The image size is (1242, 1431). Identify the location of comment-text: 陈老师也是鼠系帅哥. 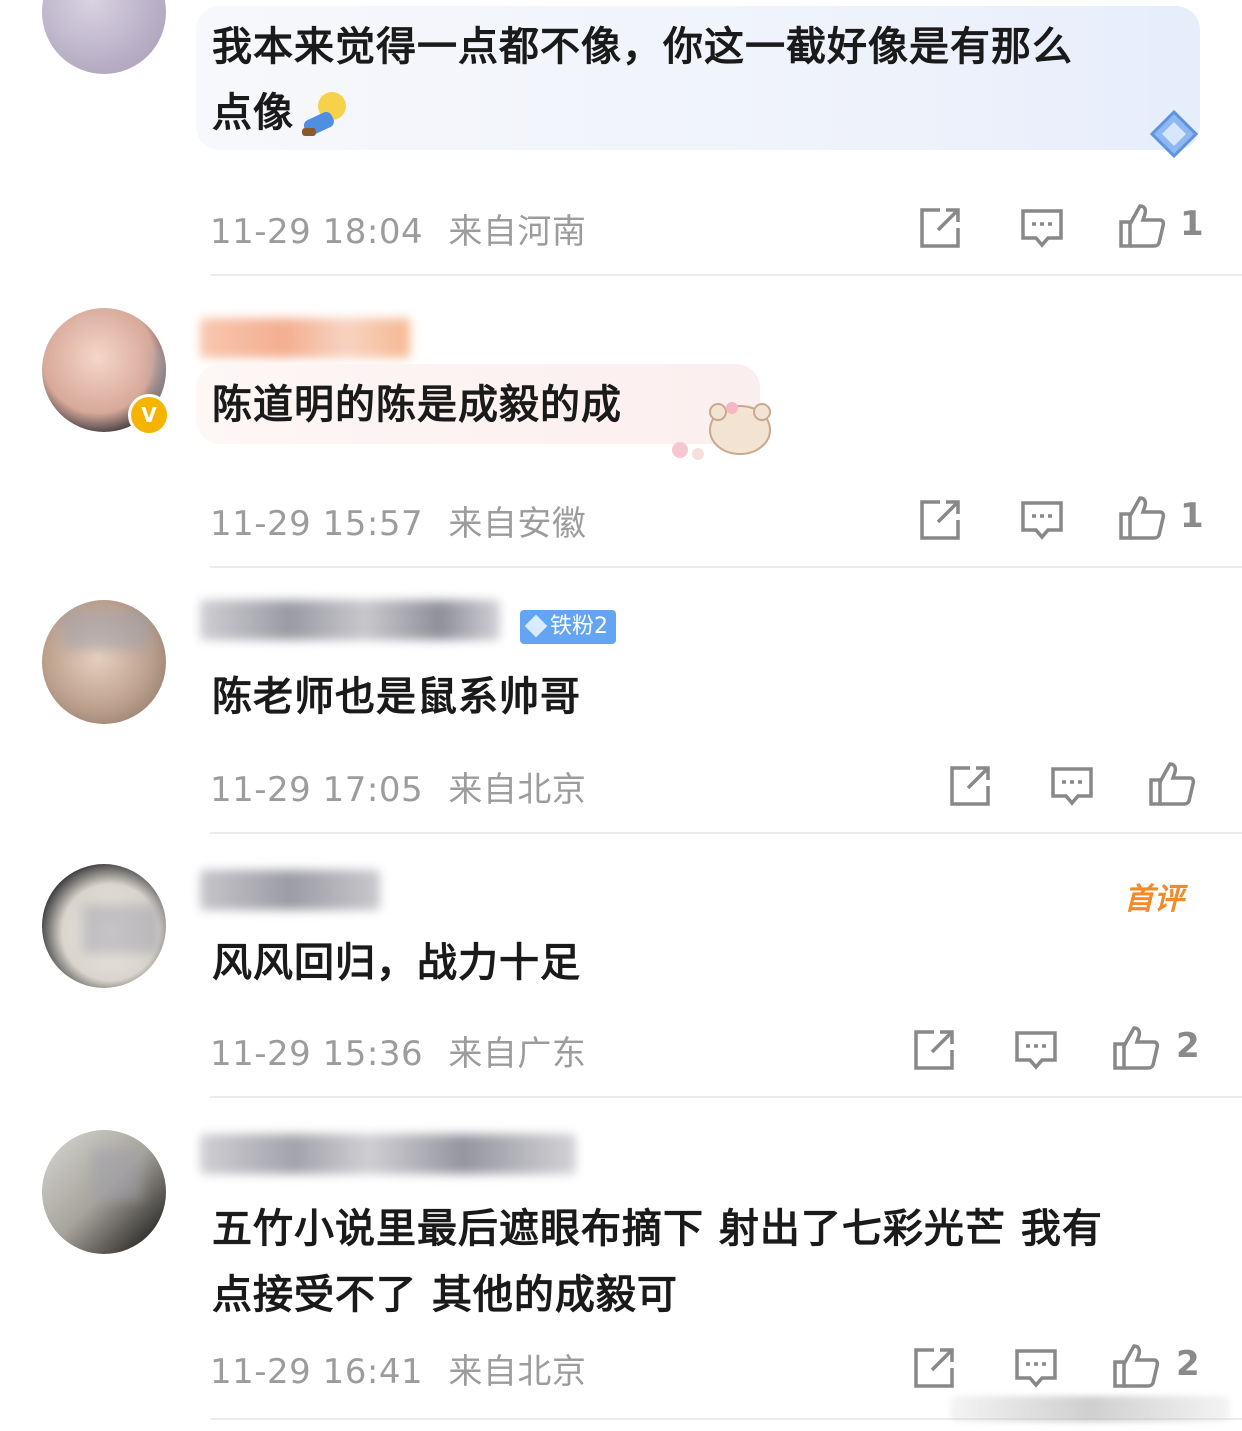
(396, 697).